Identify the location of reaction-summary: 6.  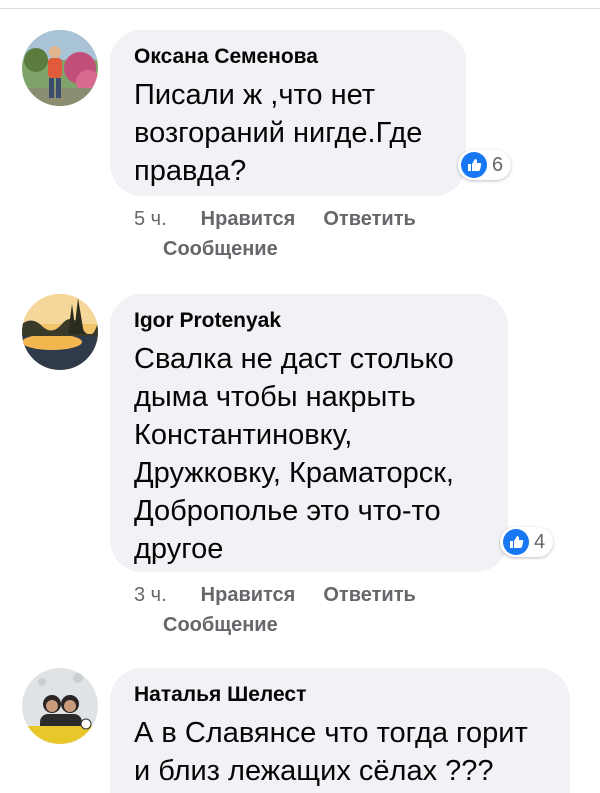
(485, 165).